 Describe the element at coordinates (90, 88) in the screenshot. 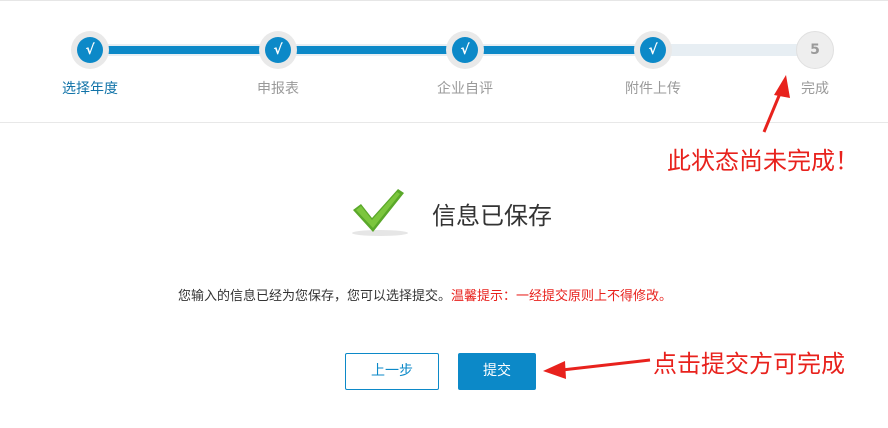

I see `step-1-label: 选择年度` at that location.